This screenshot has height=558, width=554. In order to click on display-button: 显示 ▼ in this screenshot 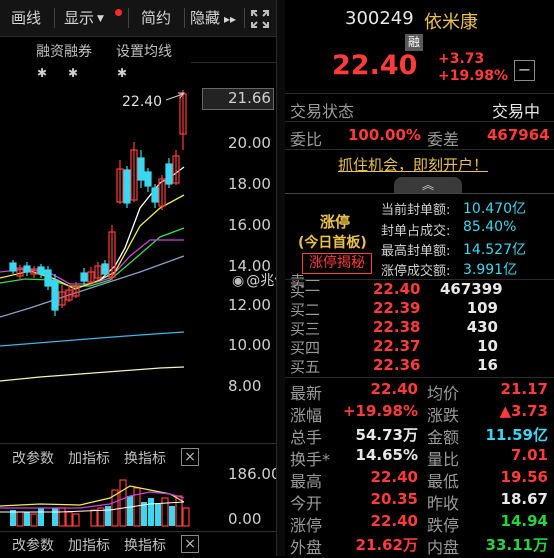, I will do `click(84, 18)`.